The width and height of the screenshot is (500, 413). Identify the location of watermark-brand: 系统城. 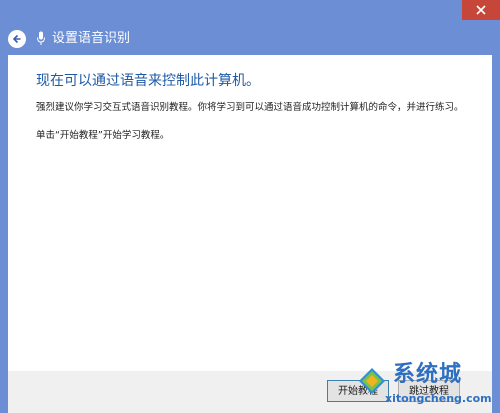
(428, 374).